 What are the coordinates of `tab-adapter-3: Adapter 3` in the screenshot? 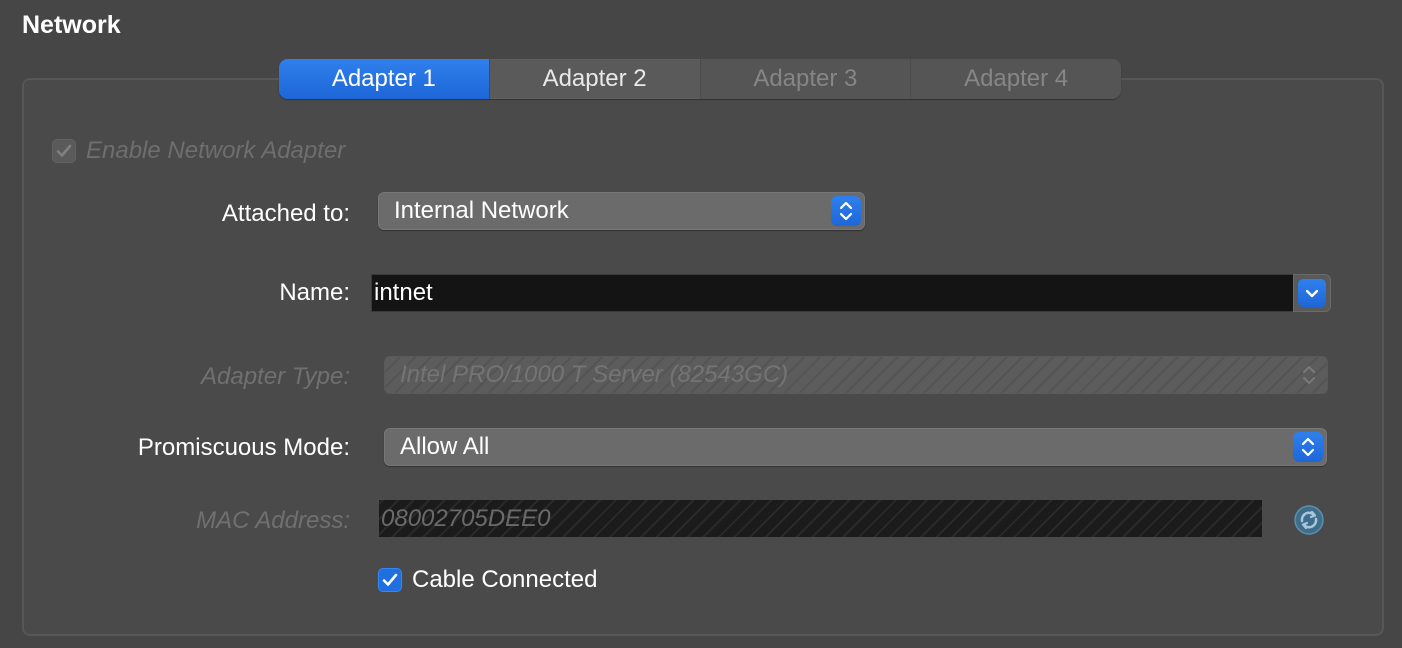 It's located at (806, 79).